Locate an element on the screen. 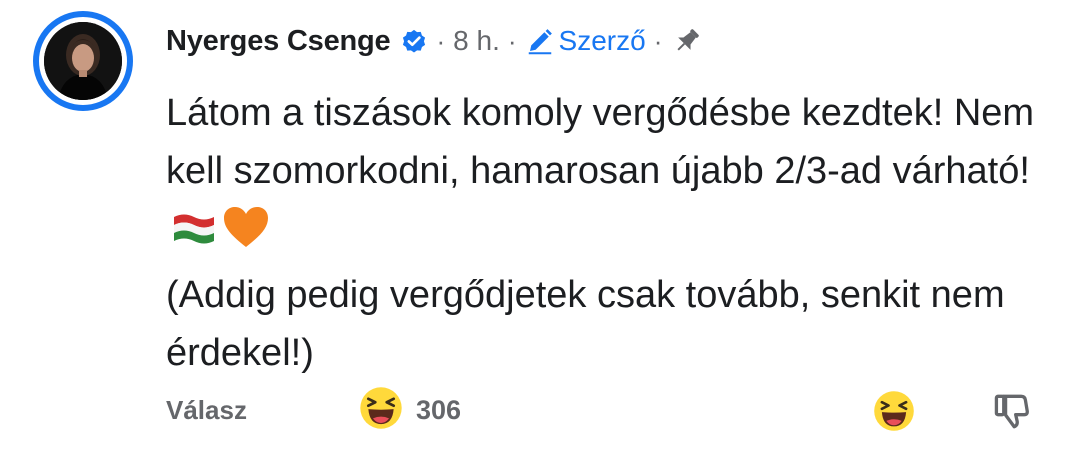 The image size is (1080, 463). dislike-button is located at coordinates (1012, 411).